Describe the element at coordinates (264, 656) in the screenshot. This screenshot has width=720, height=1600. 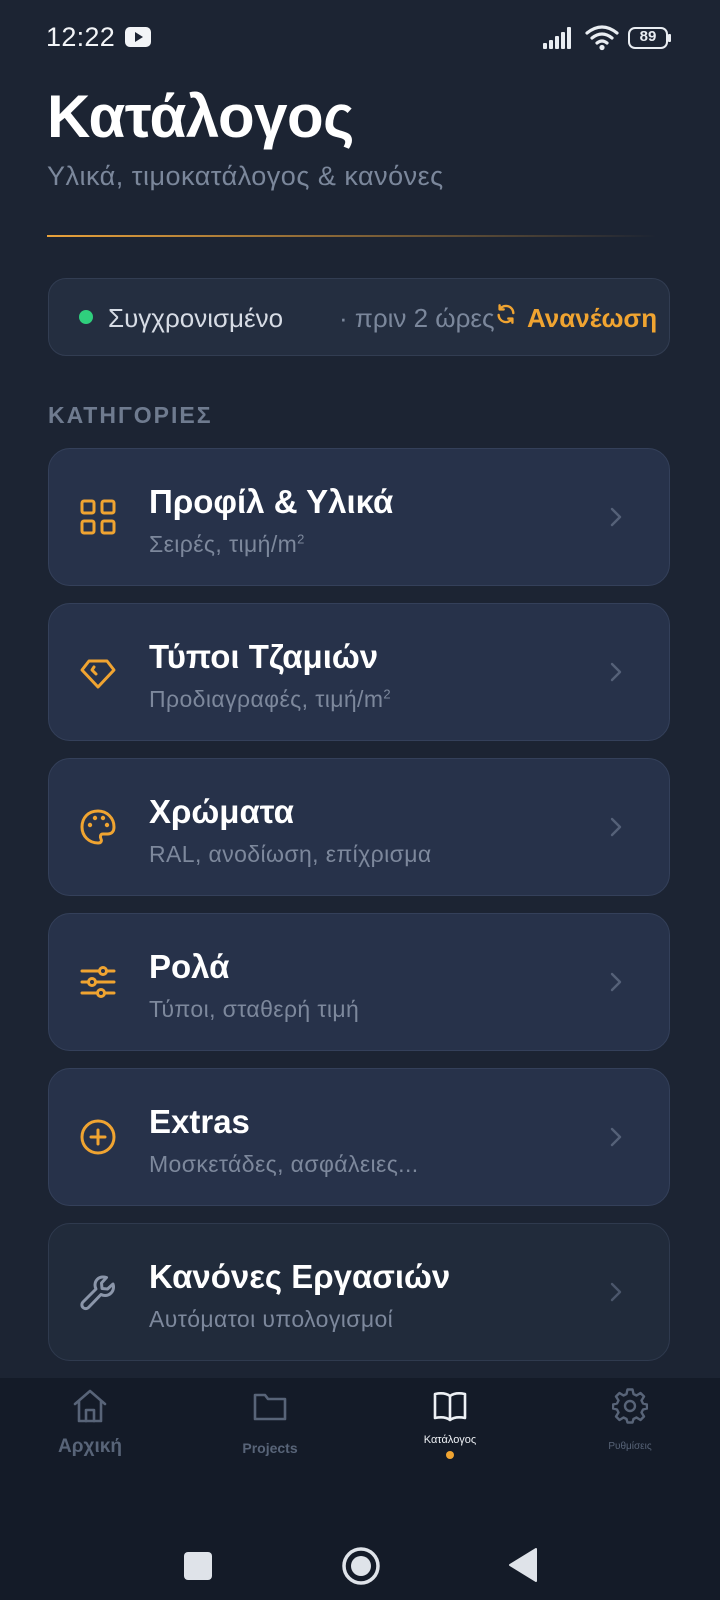
I see `category-title: Τύποι Τζαμιών` at that location.